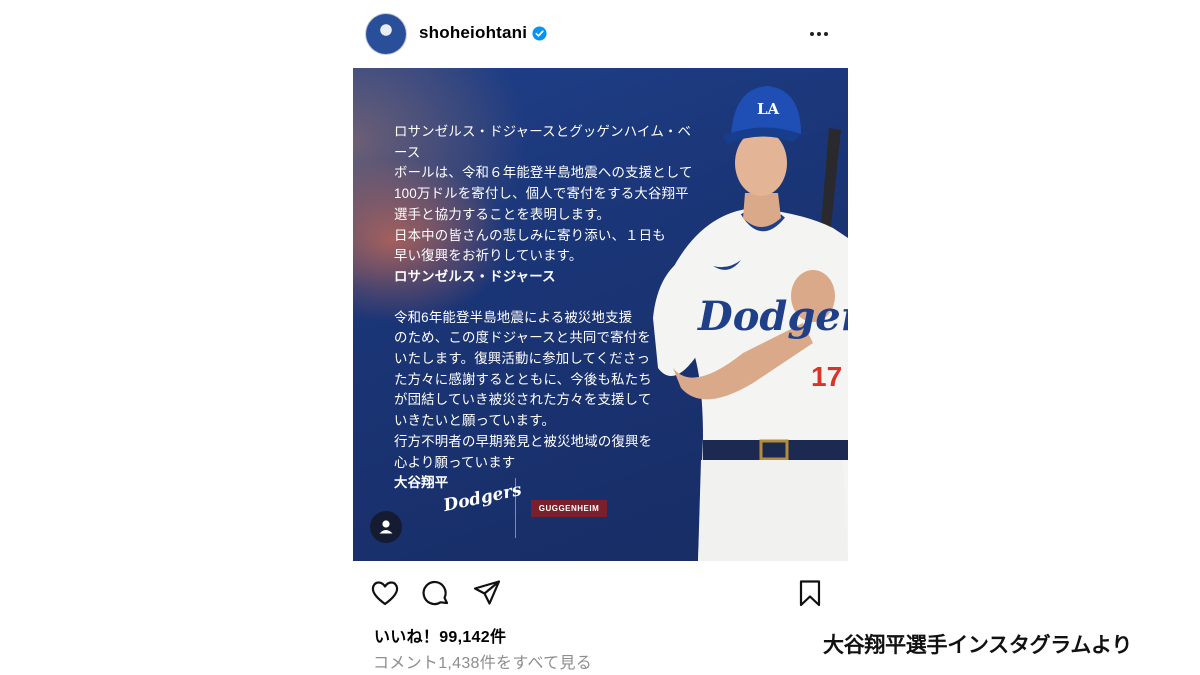 This screenshot has width=1200, height=675. I want to click on post-actions, so click(597, 593).